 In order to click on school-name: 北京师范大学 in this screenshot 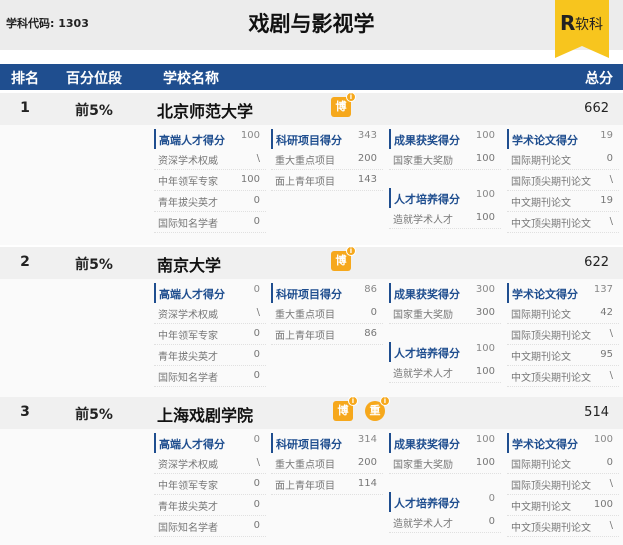, I will do `click(205, 110)`.